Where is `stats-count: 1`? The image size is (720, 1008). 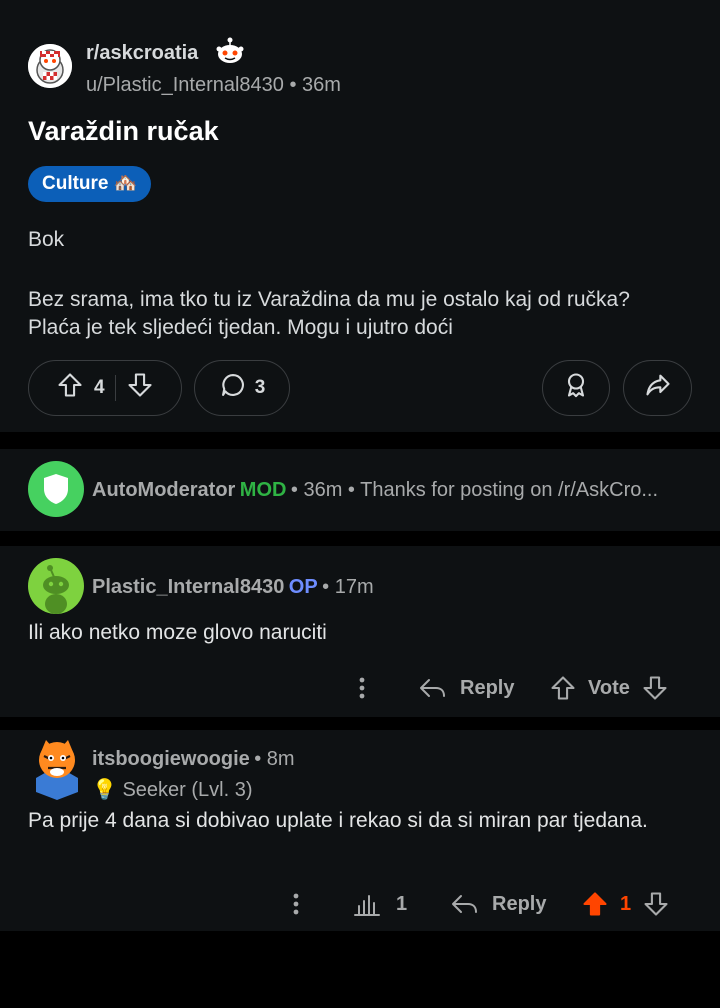
stats-count: 1 is located at coordinates (402, 903).